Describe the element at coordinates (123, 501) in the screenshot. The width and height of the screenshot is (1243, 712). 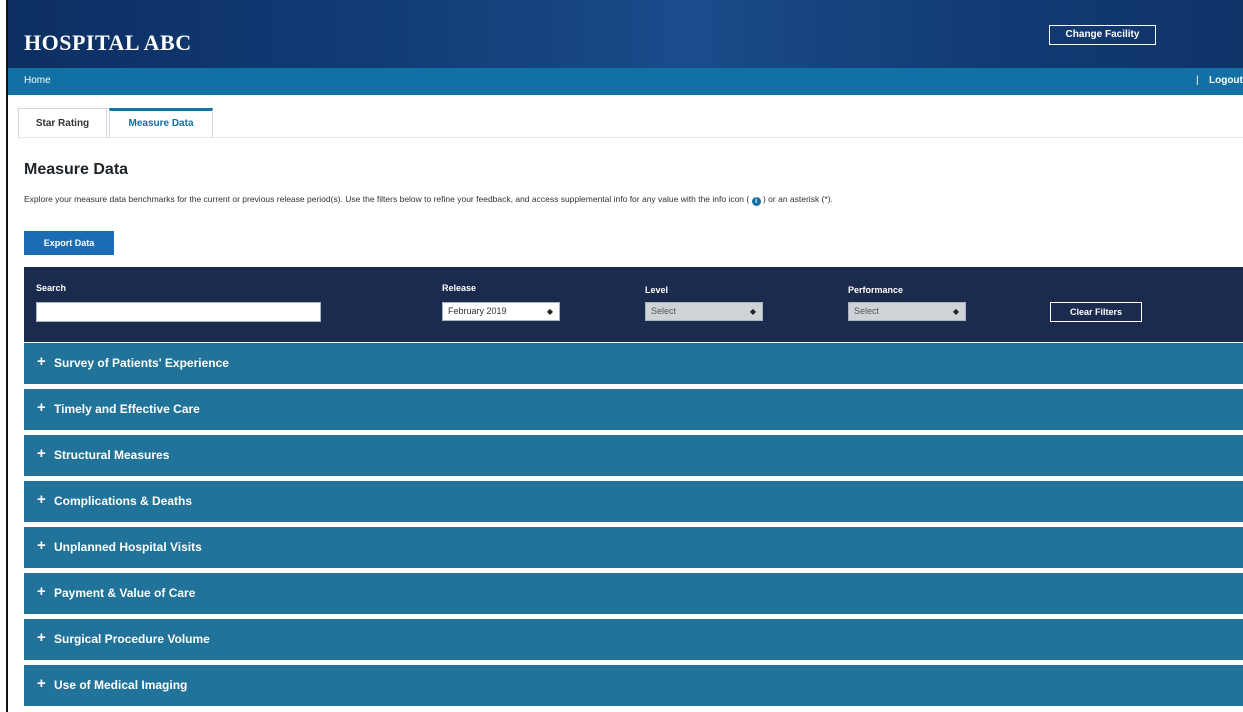
I see `accordion-label: Complications & Deaths` at that location.